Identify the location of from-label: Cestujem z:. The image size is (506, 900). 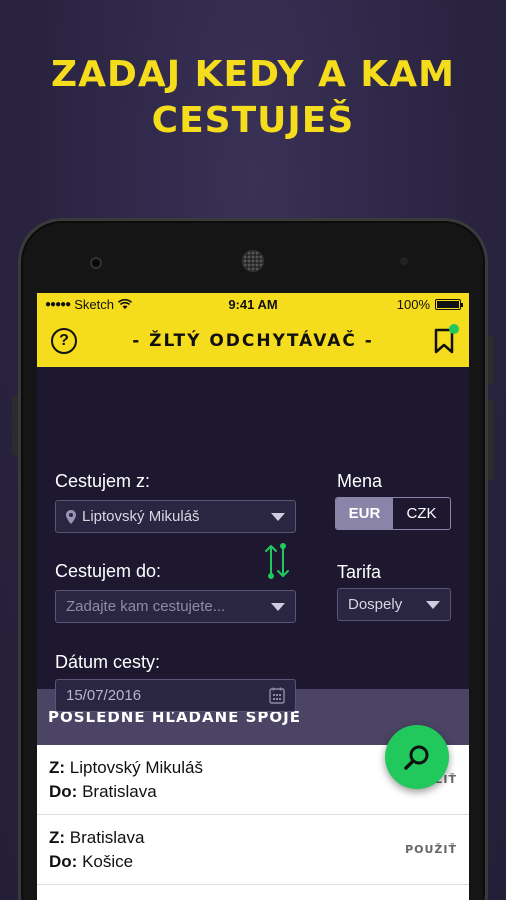
(103, 481).